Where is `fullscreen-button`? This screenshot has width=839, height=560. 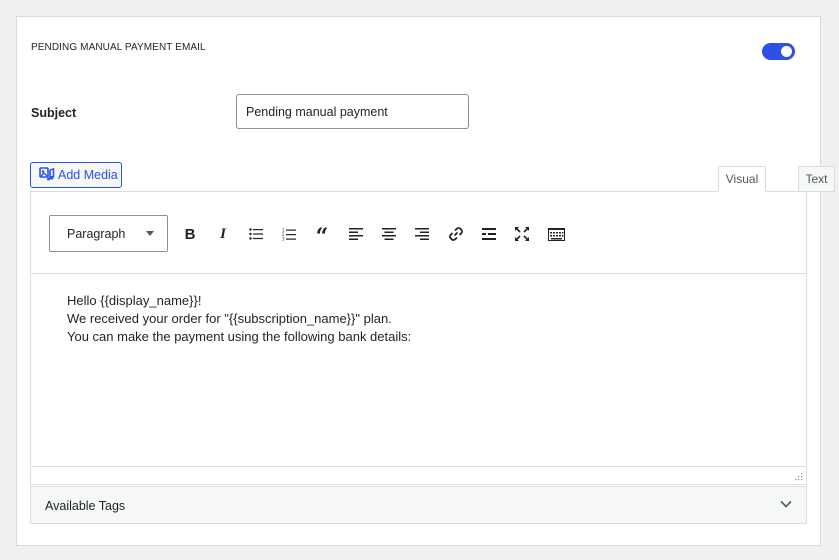 fullscreen-button is located at coordinates (522, 234).